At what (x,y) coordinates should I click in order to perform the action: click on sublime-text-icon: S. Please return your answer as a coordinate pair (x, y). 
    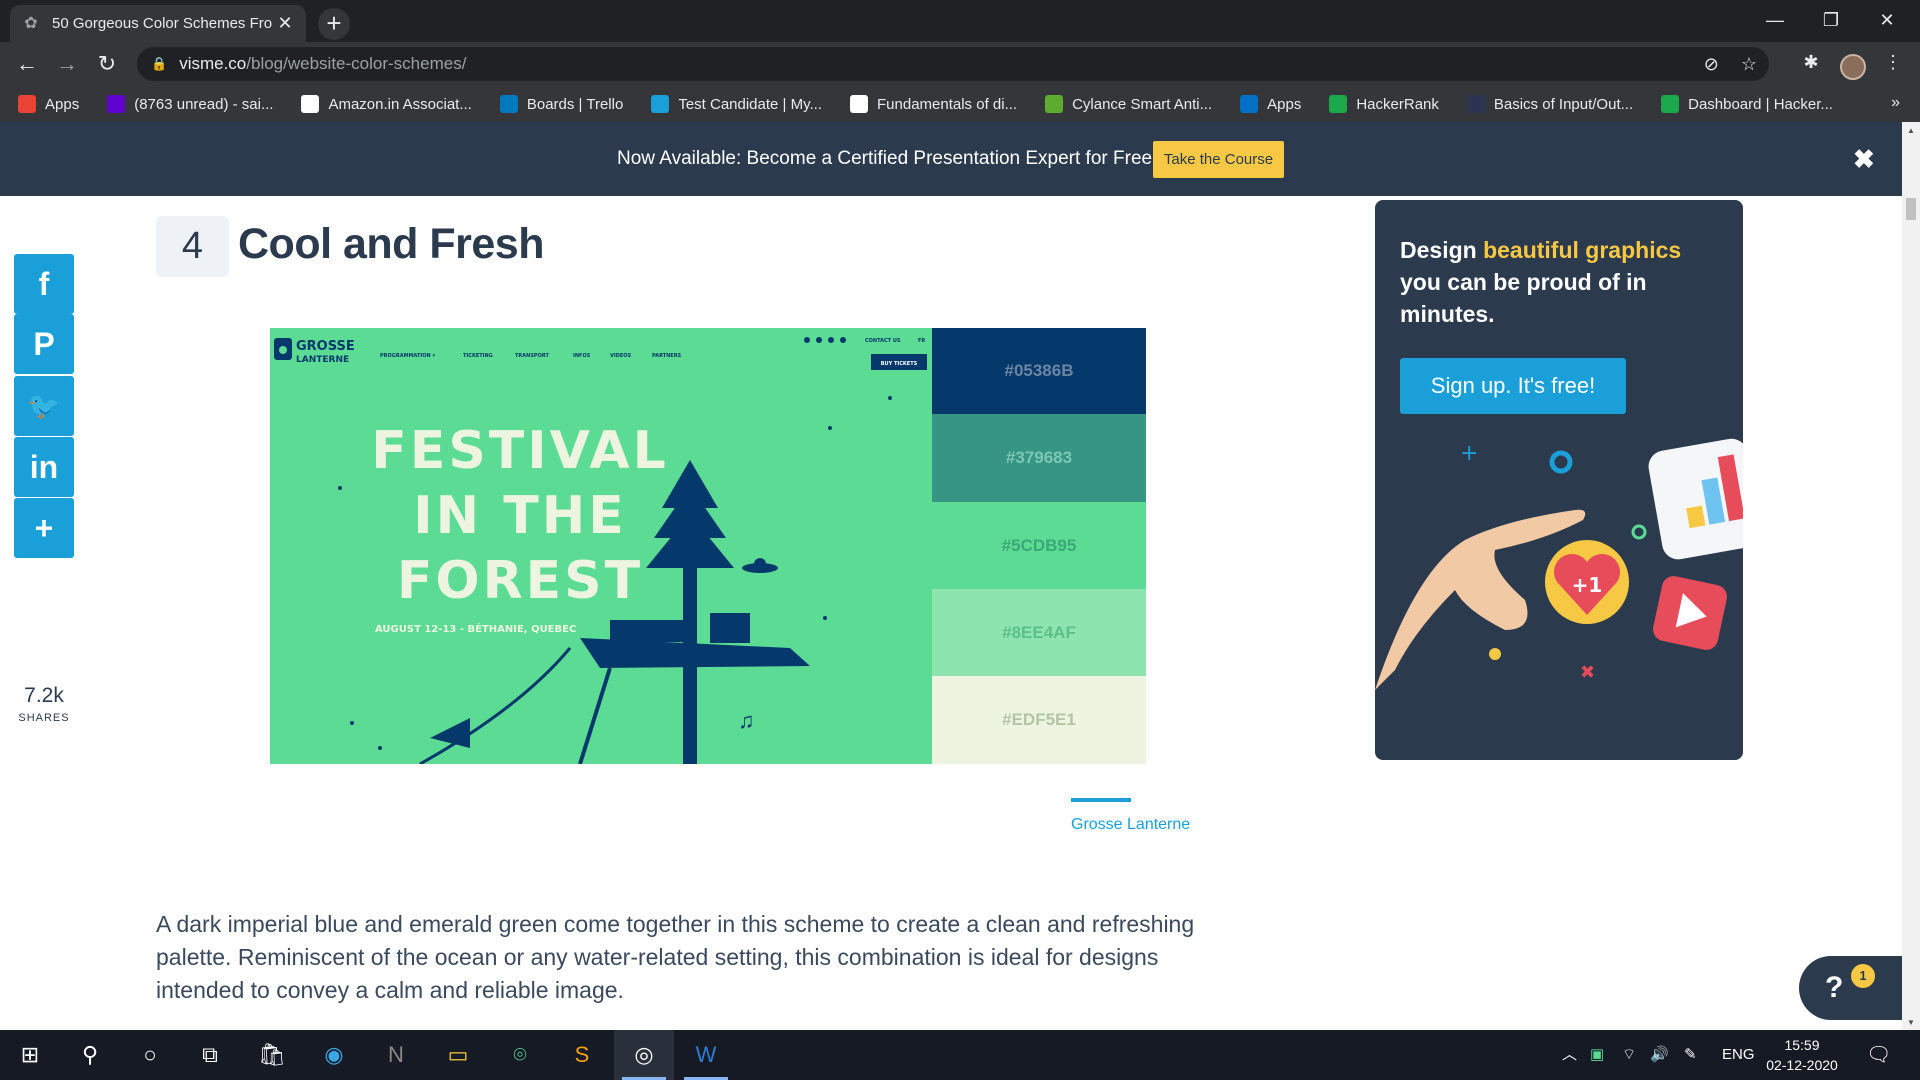
    Looking at the image, I should click on (582, 1055).